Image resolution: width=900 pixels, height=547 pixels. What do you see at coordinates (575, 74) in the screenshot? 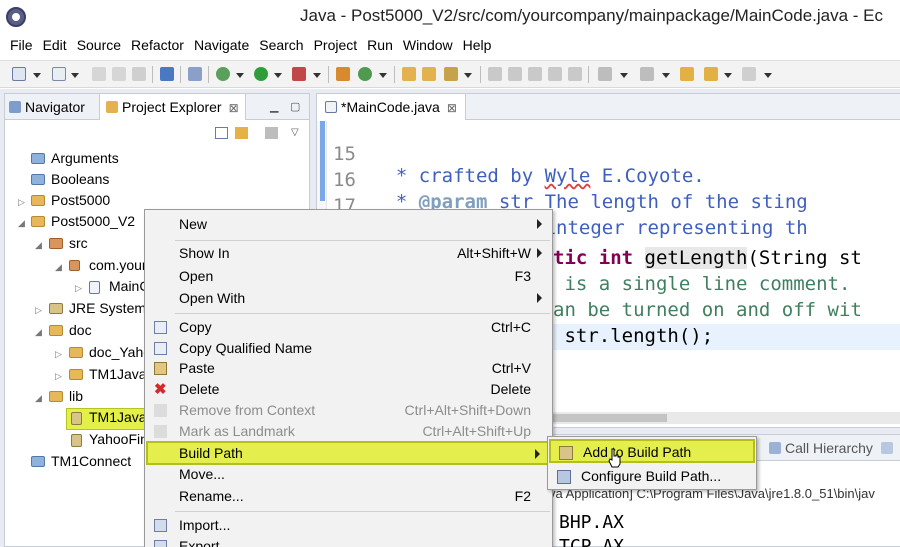
I see `paragraph-icon` at bounding box center [575, 74].